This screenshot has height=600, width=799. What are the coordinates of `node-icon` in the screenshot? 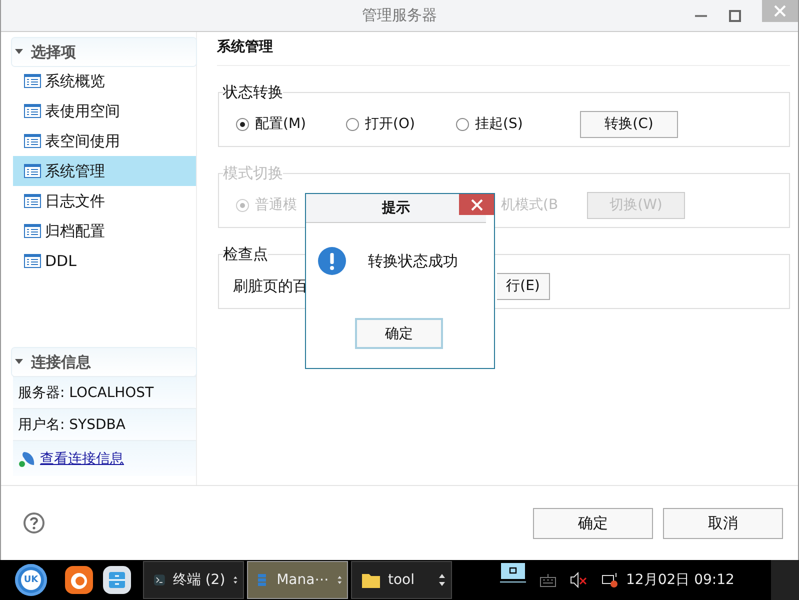 It's located at (27, 459).